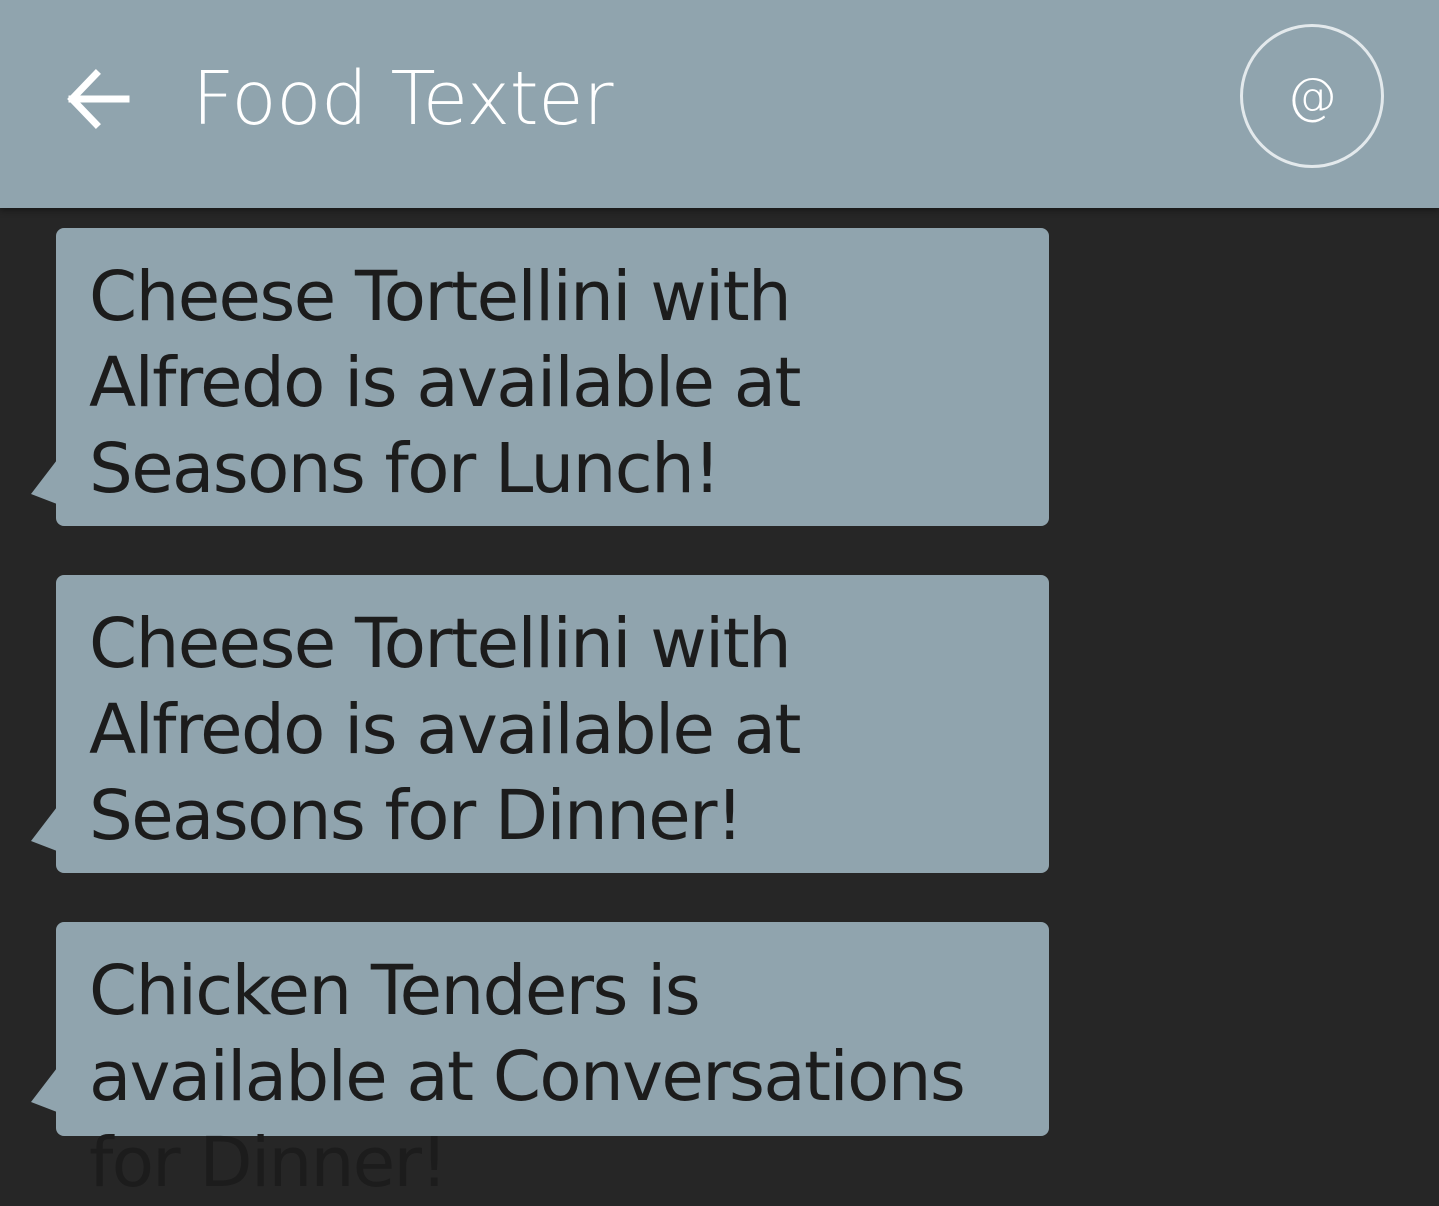 The image size is (1439, 1206). I want to click on arrow-left-icon, so click(98, 99).